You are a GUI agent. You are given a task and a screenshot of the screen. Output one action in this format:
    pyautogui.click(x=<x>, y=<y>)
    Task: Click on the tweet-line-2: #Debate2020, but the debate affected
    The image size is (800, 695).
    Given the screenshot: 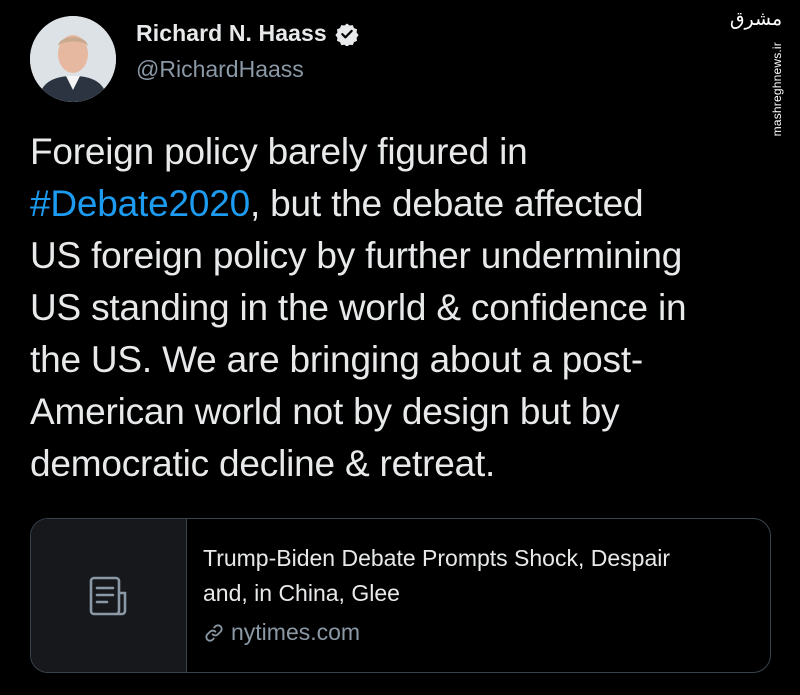 What is the action you would take?
    pyautogui.click(x=400, y=204)
    